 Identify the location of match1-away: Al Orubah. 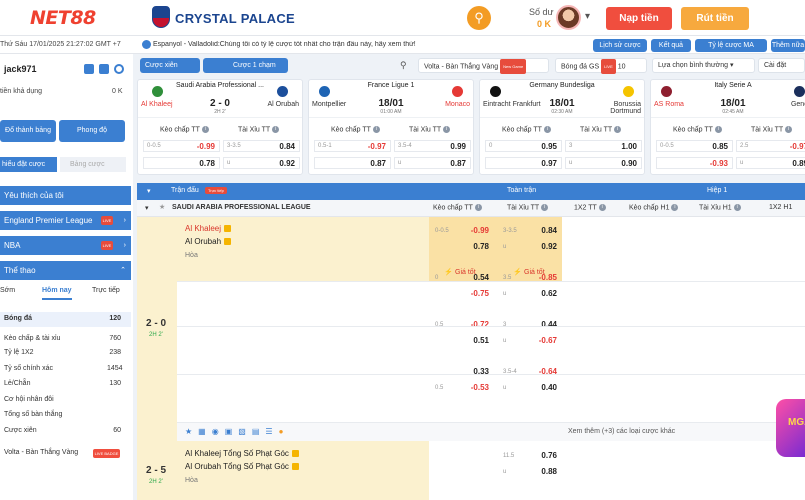
(208, 241).